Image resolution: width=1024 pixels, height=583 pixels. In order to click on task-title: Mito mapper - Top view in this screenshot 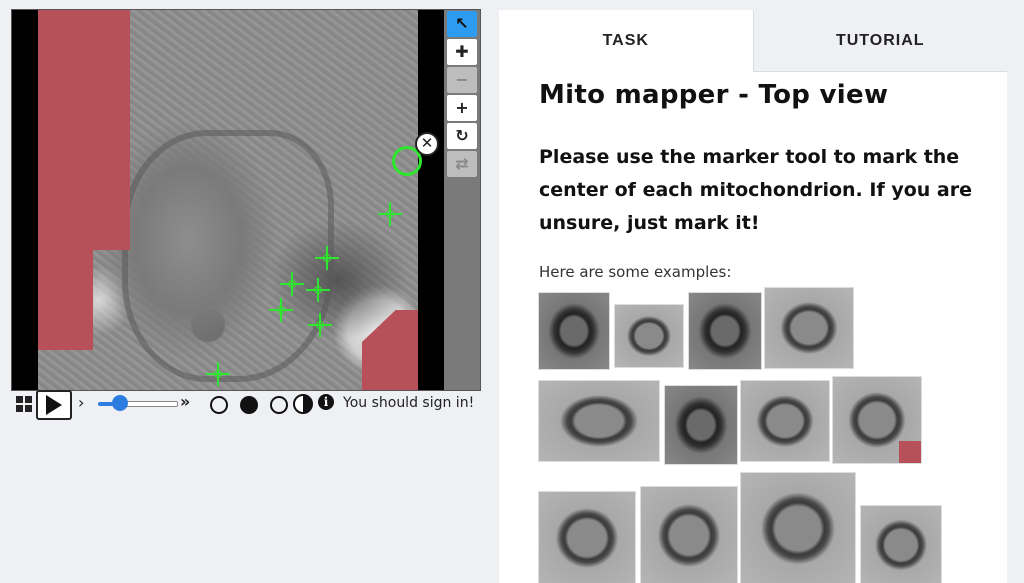, I will do `click(714, 95)`.